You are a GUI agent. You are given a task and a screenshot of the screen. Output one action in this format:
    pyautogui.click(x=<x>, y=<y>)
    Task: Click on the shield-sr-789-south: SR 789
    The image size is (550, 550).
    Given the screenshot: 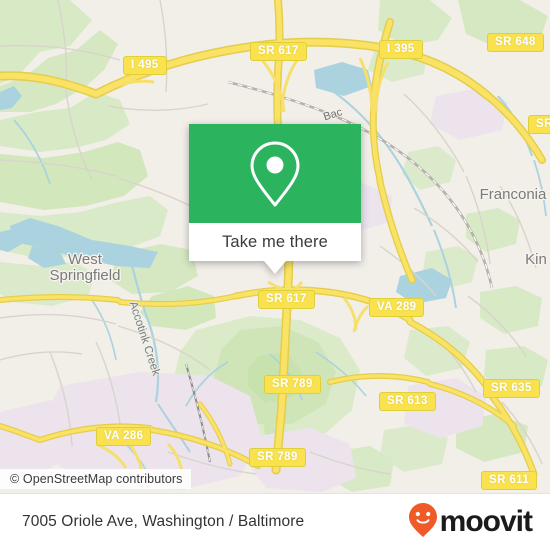 What is the action you would take?
    pyautogui.click(x=277, y=457)
    